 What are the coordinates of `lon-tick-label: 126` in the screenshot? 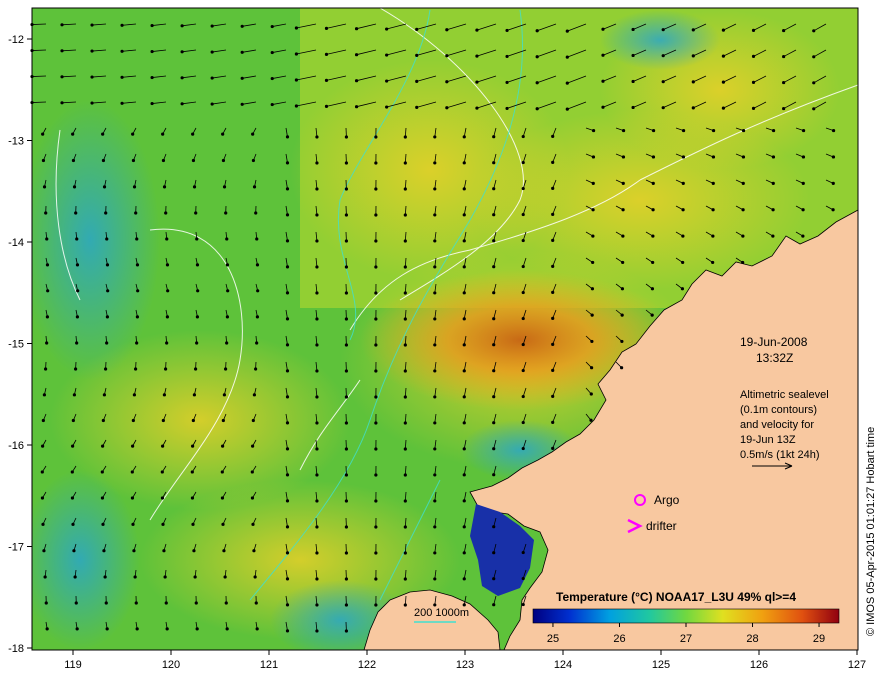 It's located at (759, 665).